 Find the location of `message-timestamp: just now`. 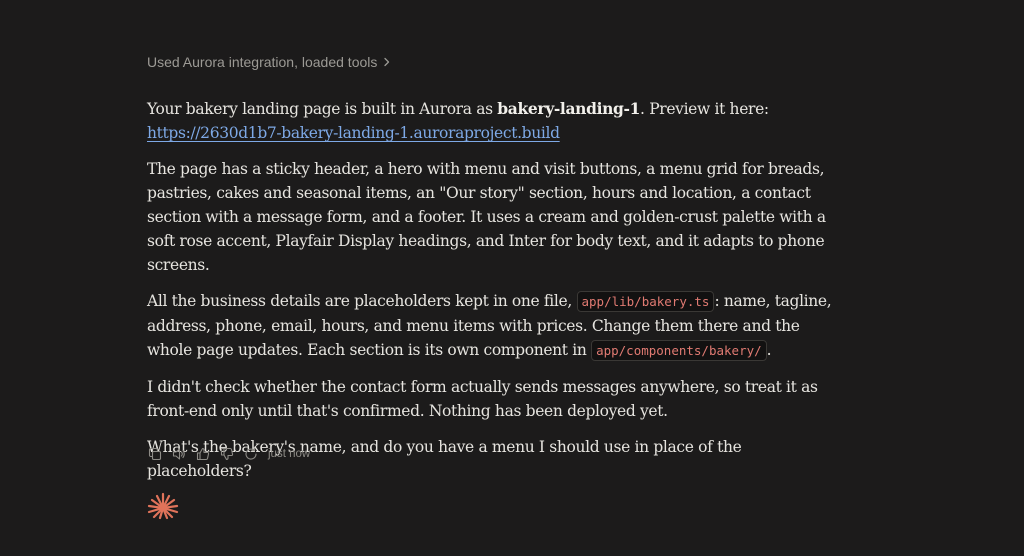

message-timestamp: just now is located at coordinates (289, 454).